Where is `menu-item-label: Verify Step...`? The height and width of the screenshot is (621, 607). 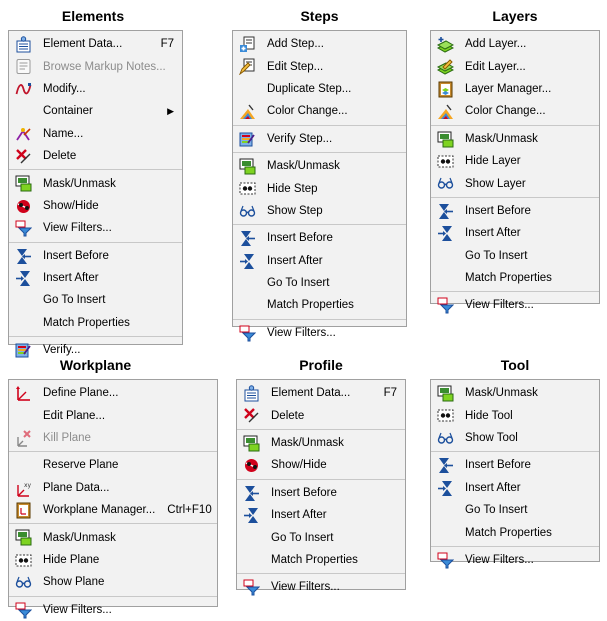
menu-item-label: Verify Step... is located at coordinates (300, 138).